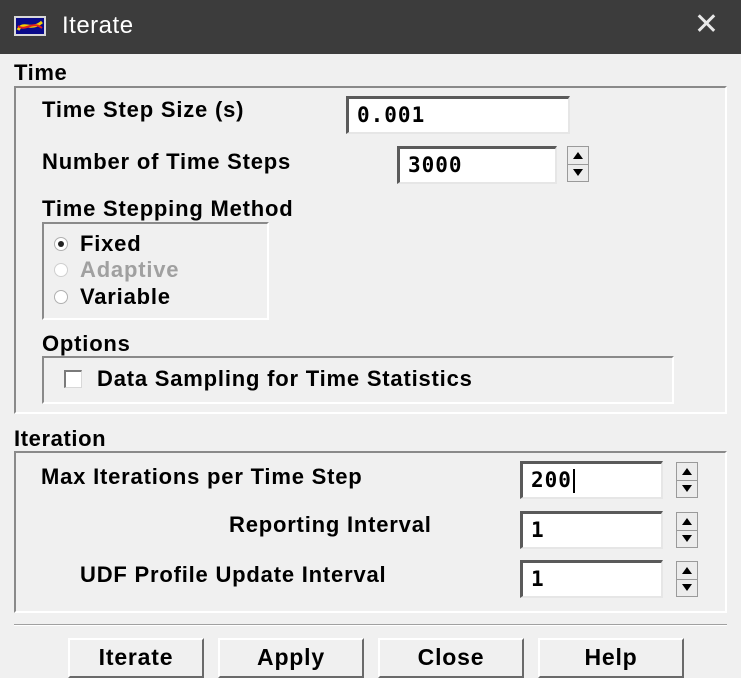 The width and height of the screenshot is (741, 678). What do you see at coordinates (458, 115) in the screenshot?
I see `time-step-size-input: 0.001` at bounding box center [458, 115].